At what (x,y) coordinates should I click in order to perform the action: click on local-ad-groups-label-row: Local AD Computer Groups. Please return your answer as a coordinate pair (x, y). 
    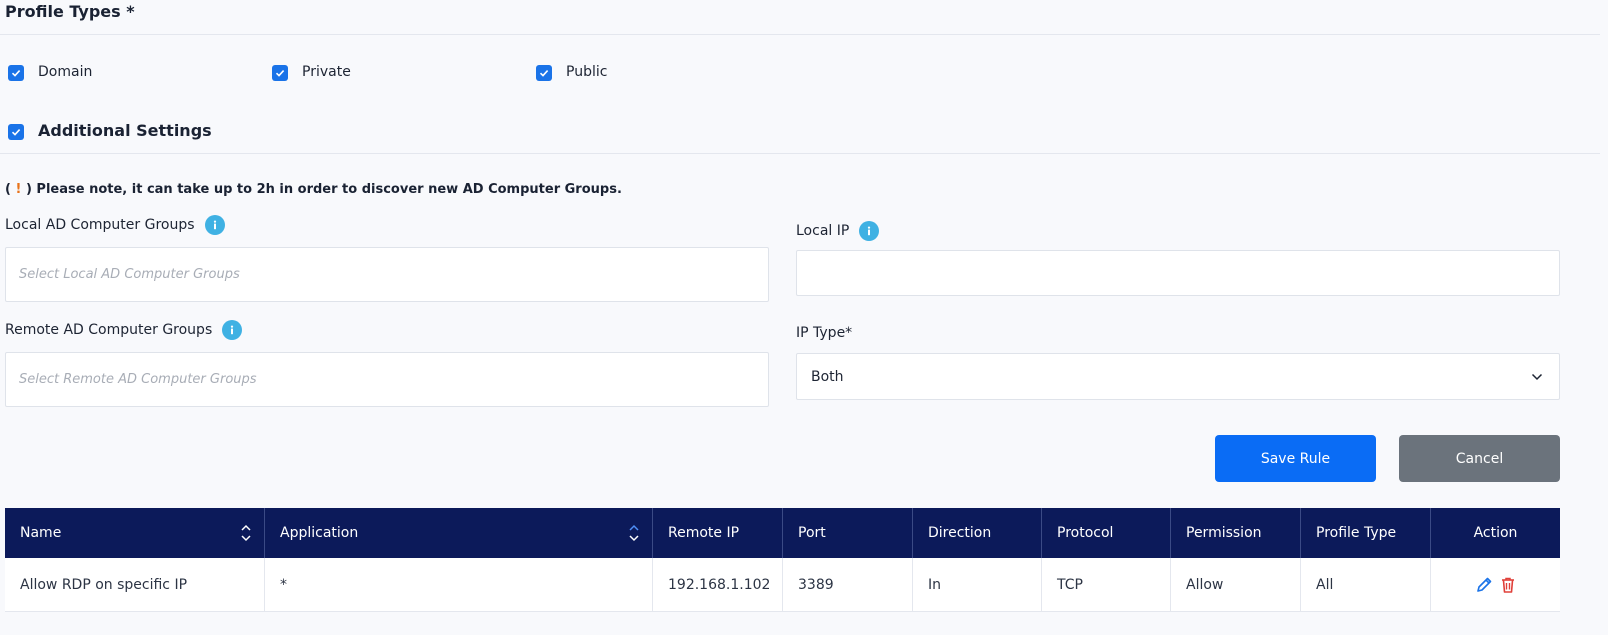
    Looking at the image, I should click on (115, 225).